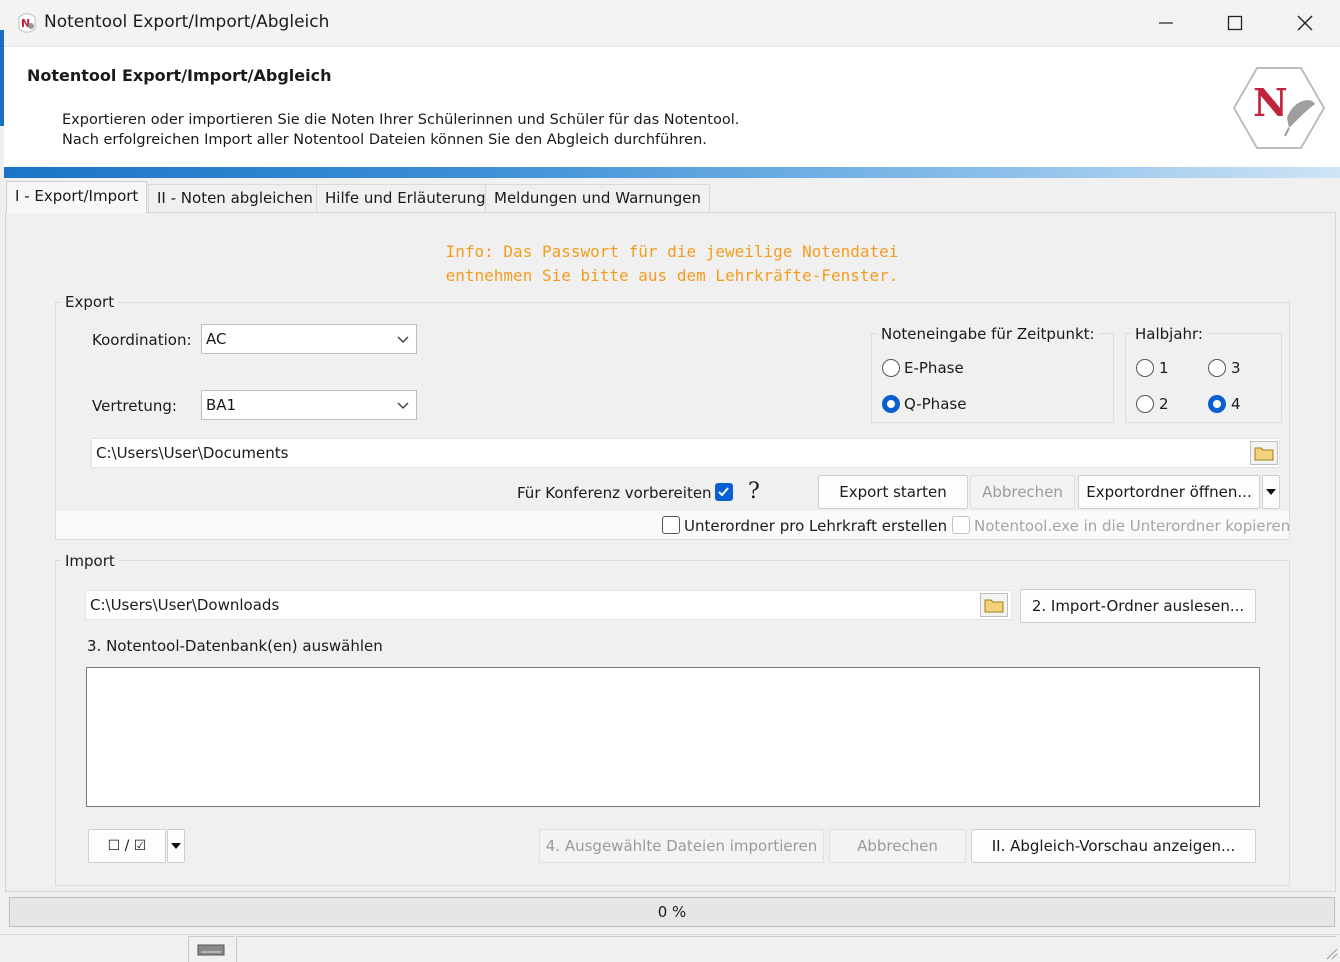 The width and height of the screenshot is (1340, 962). Describe the element at coordinates (235, 198) in the screenshot. I see `tab-noten-abgleichen: II - Noten abgleichen` at that location.